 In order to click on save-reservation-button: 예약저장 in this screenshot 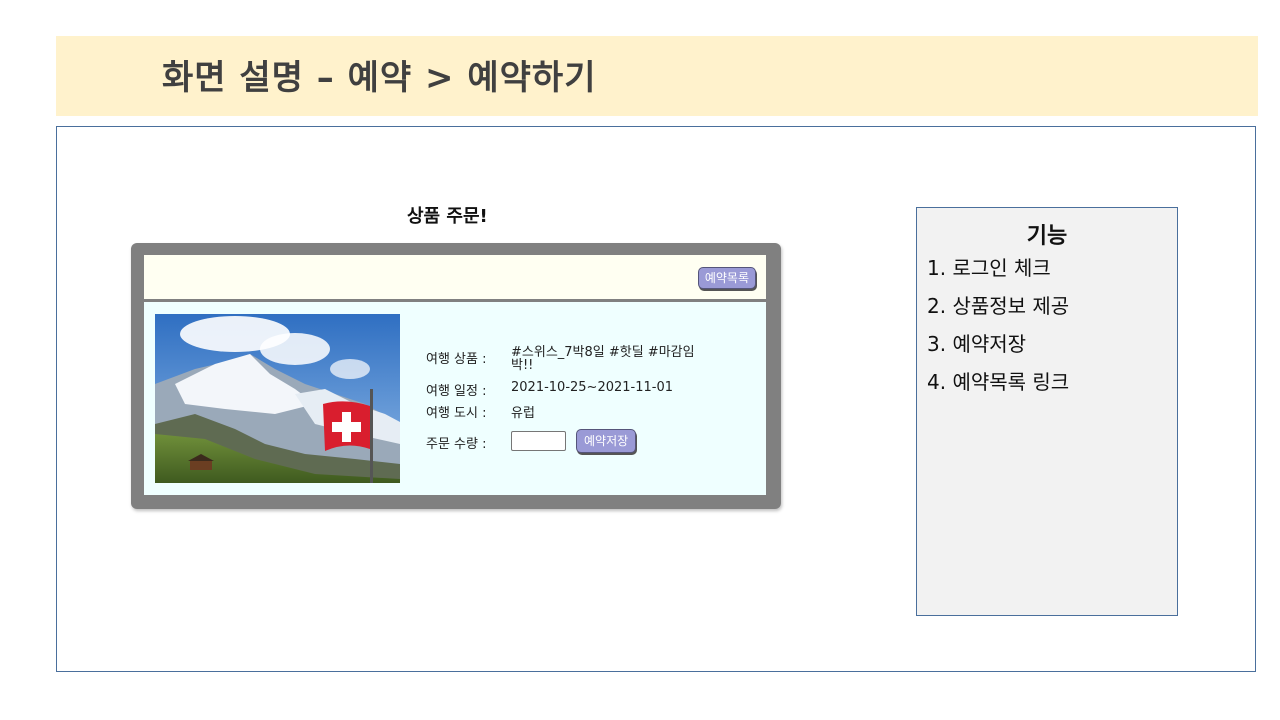, I will do `click(606, 441)`.